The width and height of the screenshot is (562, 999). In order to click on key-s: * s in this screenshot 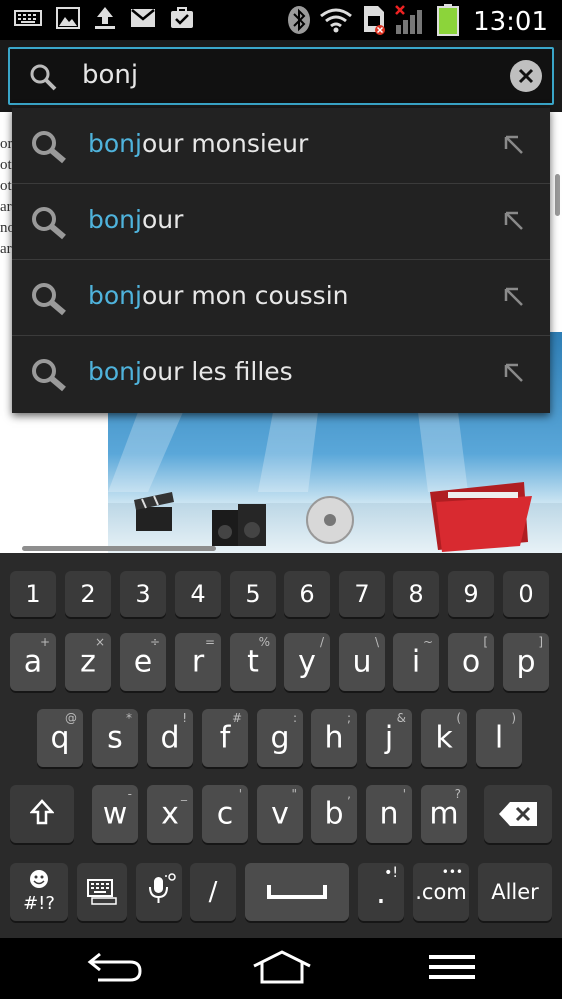, I will do `click(115, 738)`.